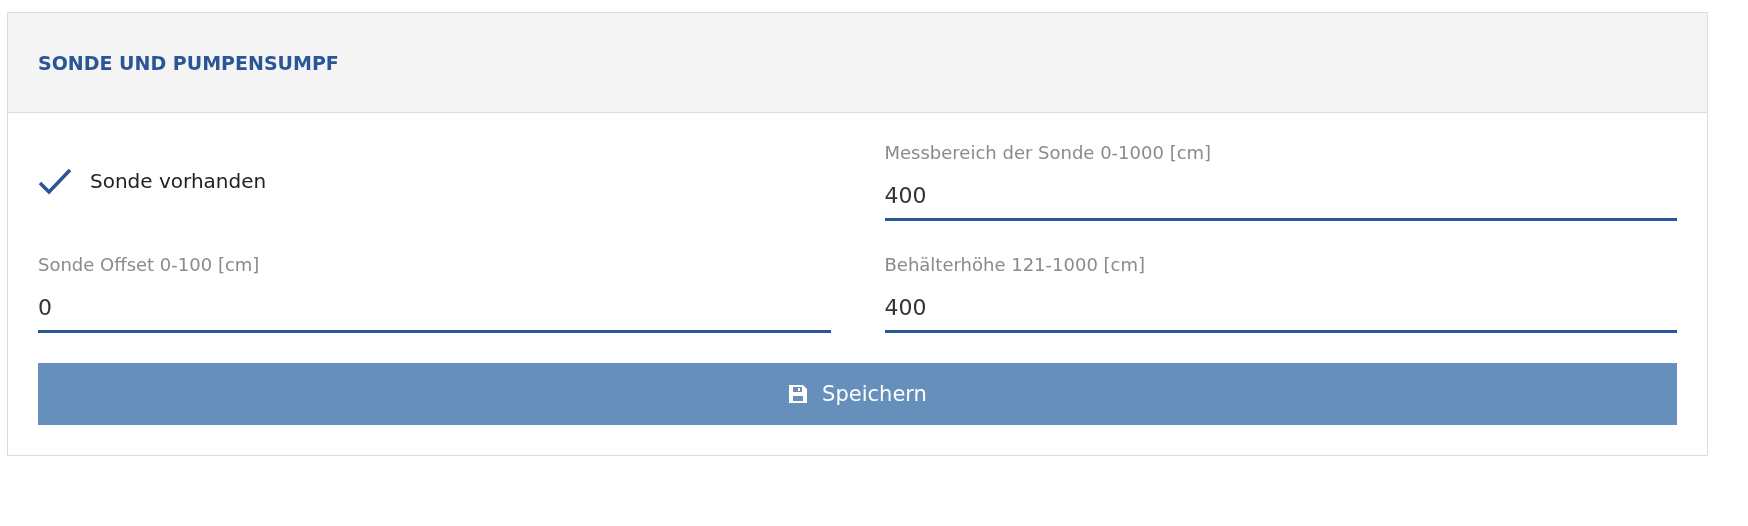  I want to click on field-label: Sonde Offset 0-100 [cm], so click(149, 265).